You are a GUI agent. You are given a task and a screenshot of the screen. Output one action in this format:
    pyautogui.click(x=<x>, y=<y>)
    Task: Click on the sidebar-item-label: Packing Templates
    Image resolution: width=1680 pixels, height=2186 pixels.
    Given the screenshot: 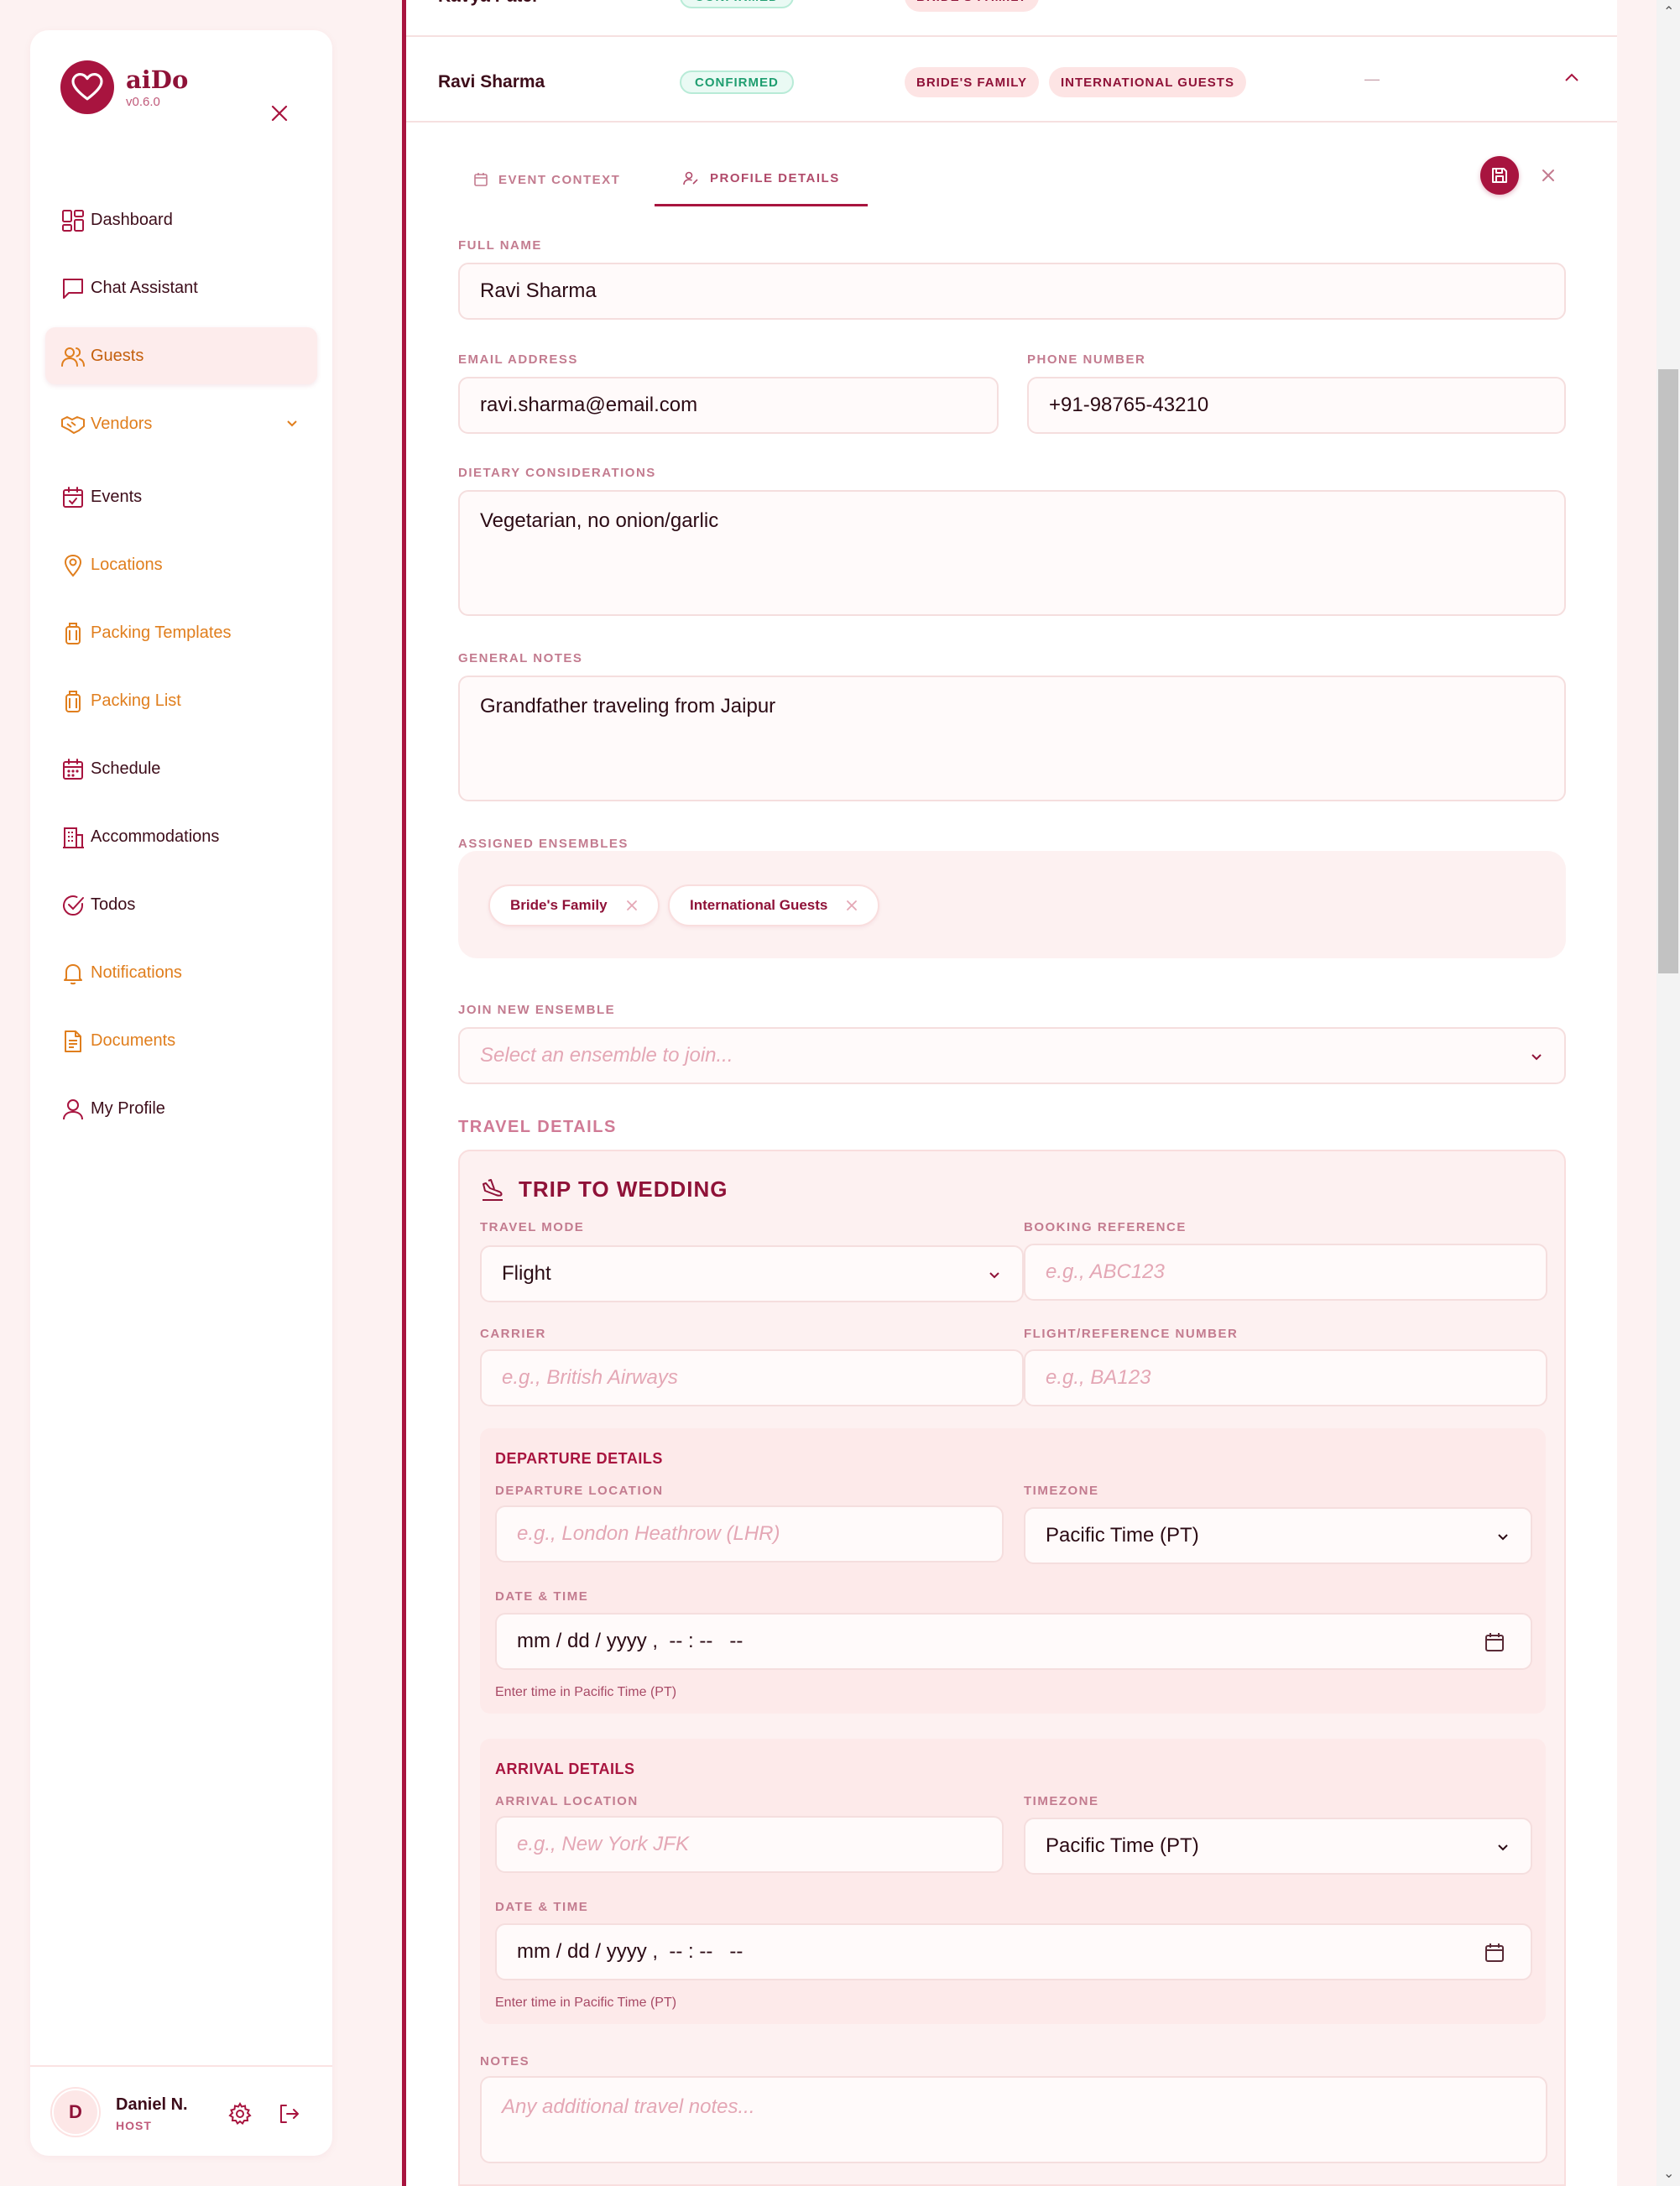 What is the action you would take?
    pyautogui.click(x=161, y=633)
    